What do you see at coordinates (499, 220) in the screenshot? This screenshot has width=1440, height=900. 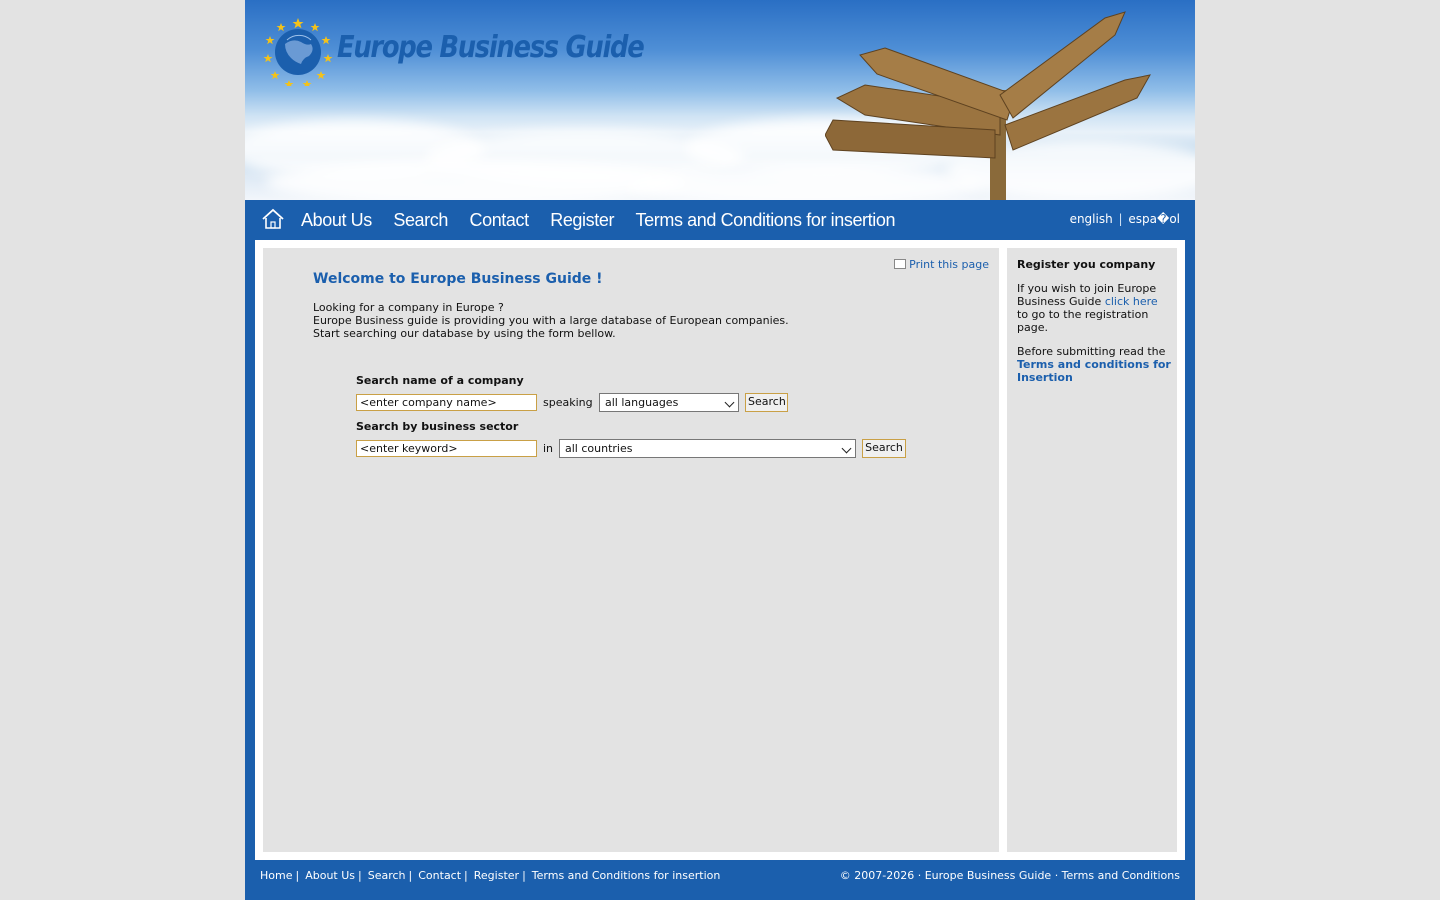 I see `nav-contact: Contact` at bounding box center [499, 220].